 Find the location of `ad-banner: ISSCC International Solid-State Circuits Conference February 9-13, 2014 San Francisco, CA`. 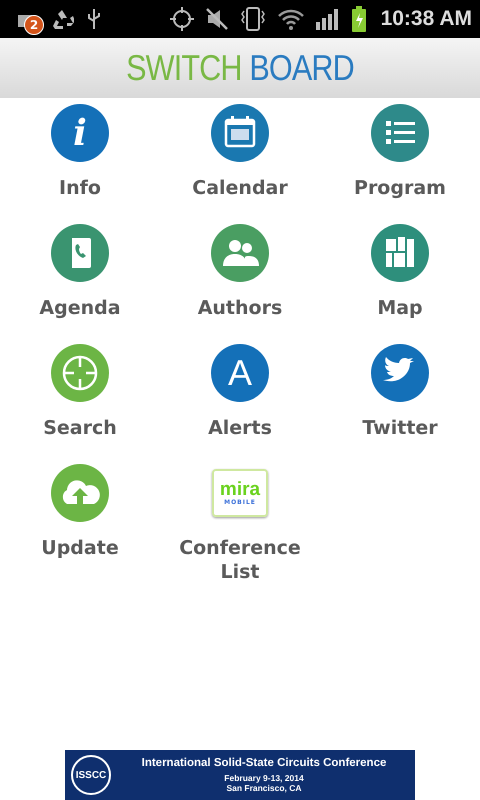

ad-banner: ISSCC International Solid-State Circuits Conference February 9-13, 2014 San Francisco, CA is located at coordinates (240, 775).